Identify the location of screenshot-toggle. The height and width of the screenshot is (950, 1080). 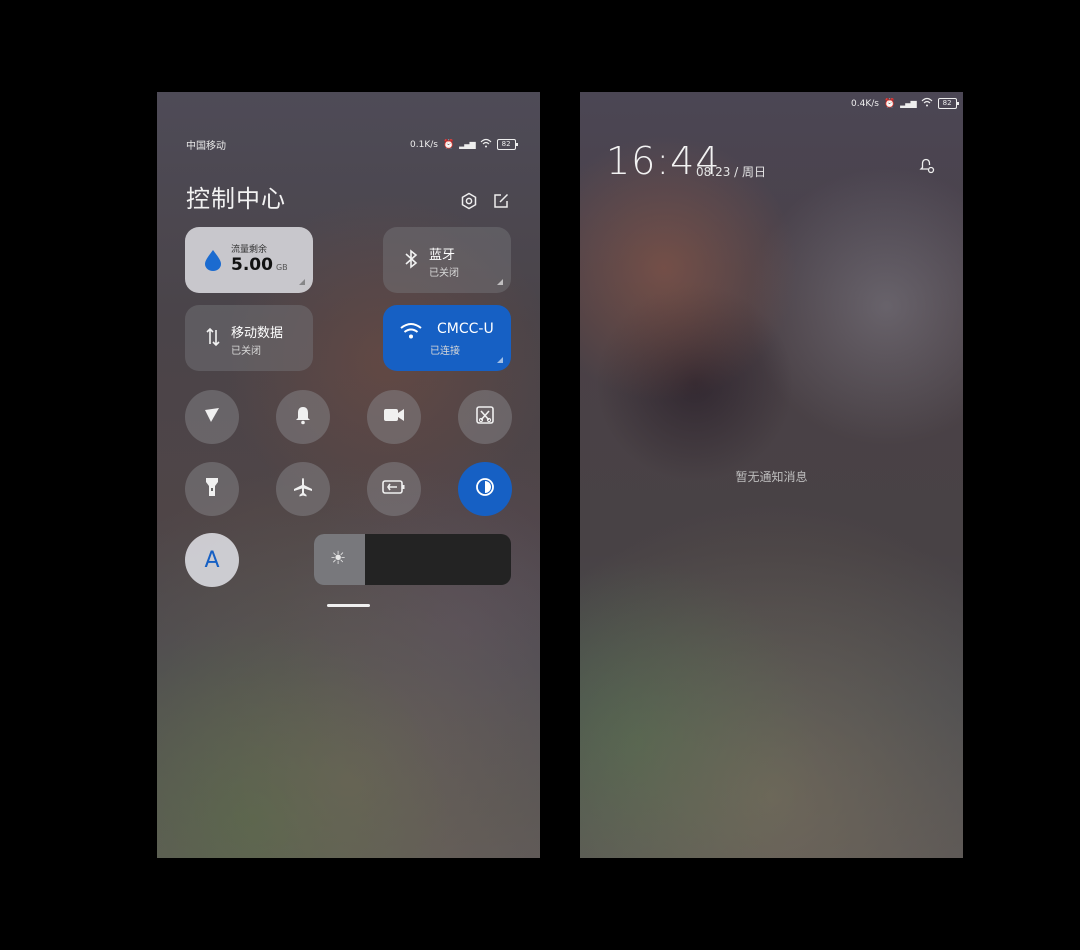
(485, 417).